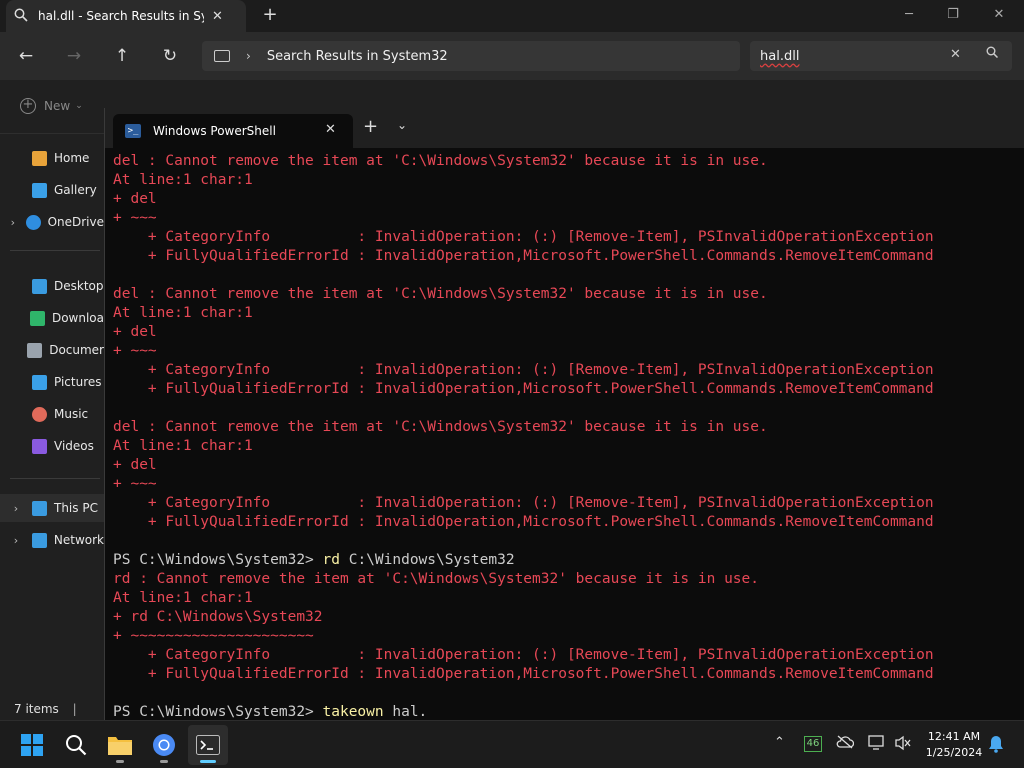  Describe the element at coordinates (28, 106) in the screenshot. I see `plus-icon: +` at that location.